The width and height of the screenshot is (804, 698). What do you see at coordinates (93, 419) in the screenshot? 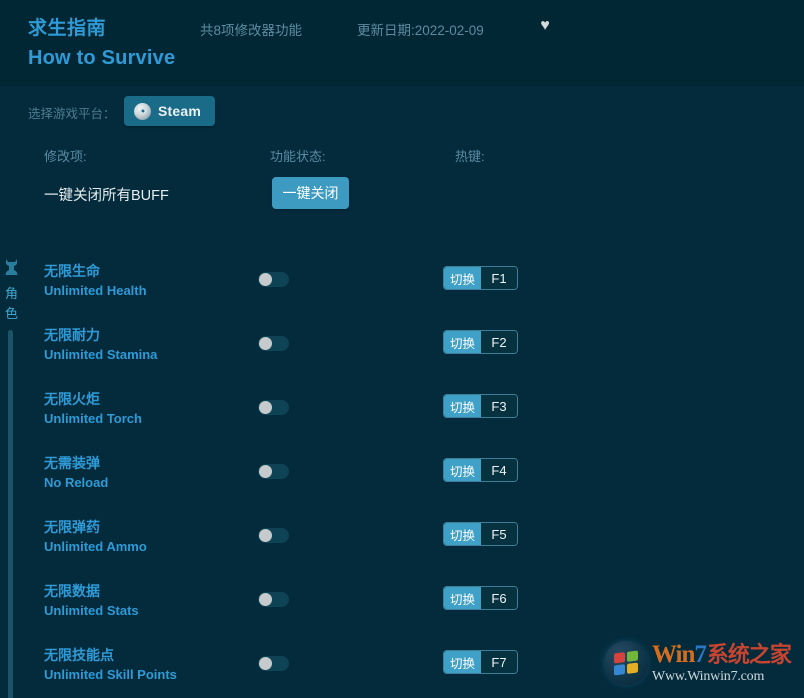
I see `cheat-name-en: Unlimited Torch` at bounding box center [93, 419].